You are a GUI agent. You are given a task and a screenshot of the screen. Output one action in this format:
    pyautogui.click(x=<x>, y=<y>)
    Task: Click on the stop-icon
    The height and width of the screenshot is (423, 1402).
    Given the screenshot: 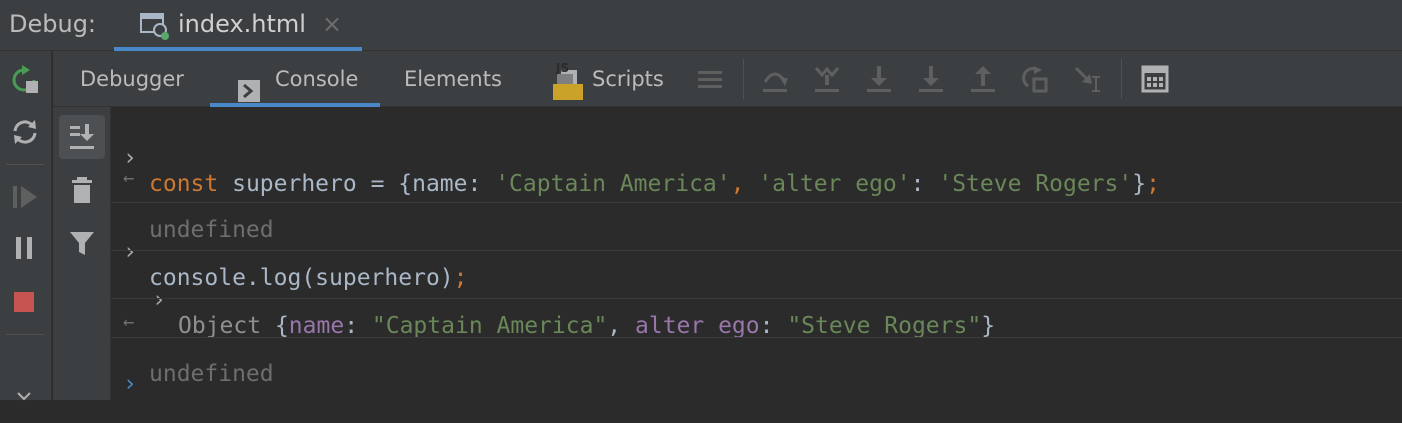 What is the action you would take?
    pyautogui.click(x=25, y=302)
    